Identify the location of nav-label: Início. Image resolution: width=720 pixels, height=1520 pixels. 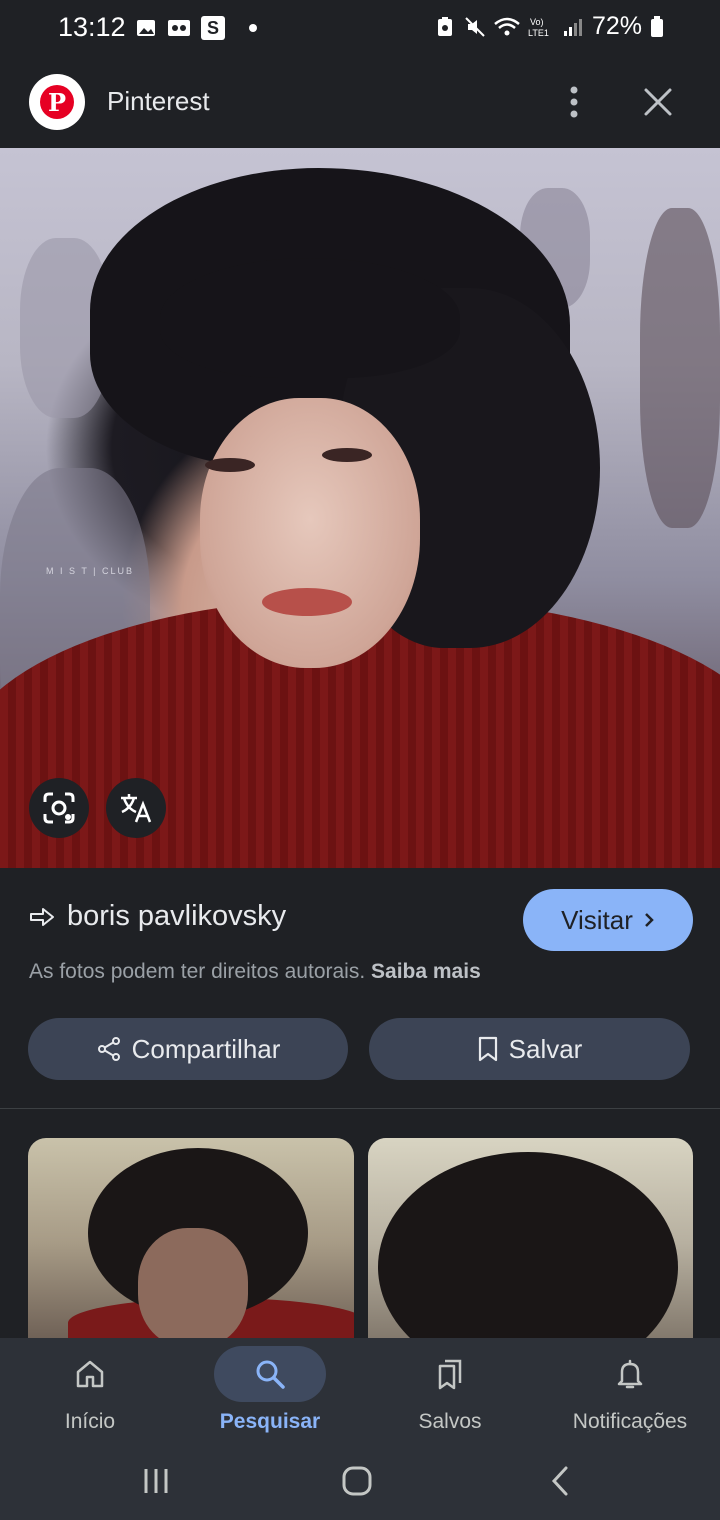
(90, 1421).